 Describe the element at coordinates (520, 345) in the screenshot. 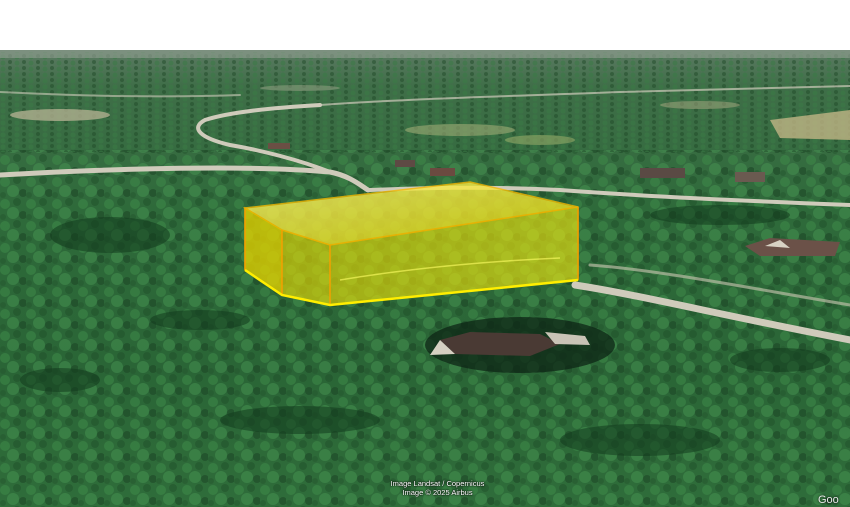

I see `house-south` at that location.